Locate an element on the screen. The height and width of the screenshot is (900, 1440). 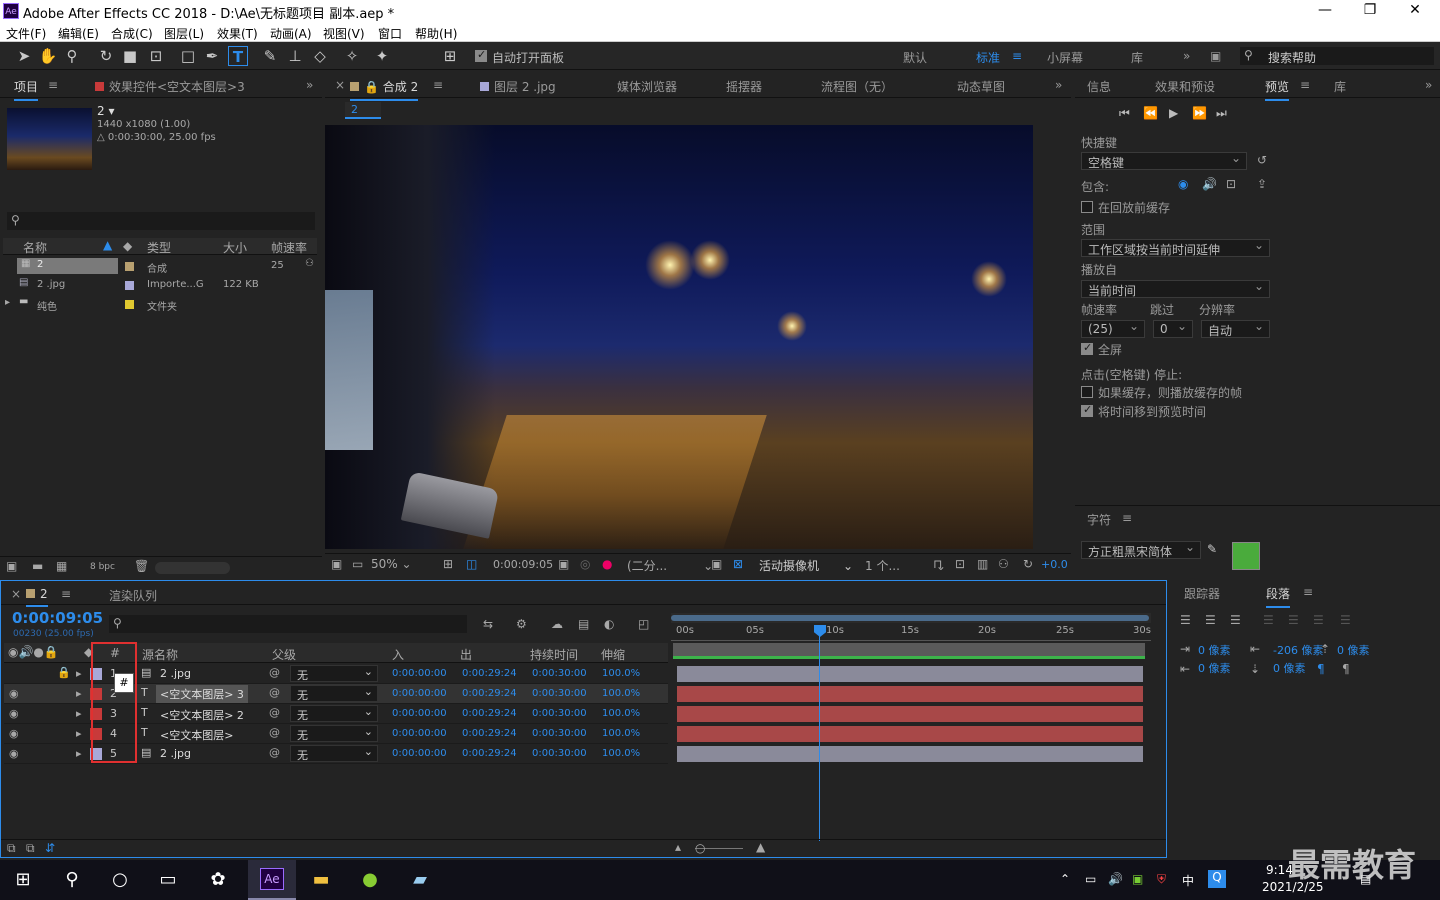
ime-indicator: 中 is located at coordinates (1188, 880).